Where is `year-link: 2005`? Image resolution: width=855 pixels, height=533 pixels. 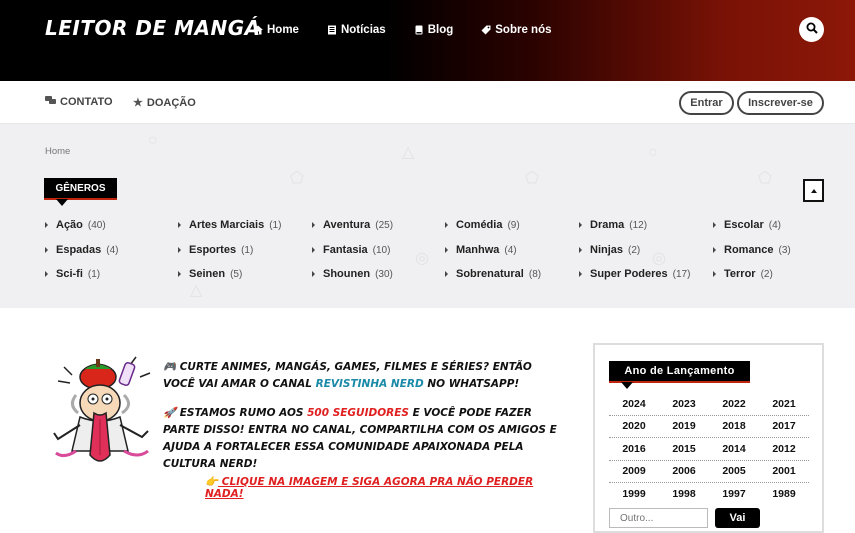 year-link: 2005 is located at coordinates (734, 471).